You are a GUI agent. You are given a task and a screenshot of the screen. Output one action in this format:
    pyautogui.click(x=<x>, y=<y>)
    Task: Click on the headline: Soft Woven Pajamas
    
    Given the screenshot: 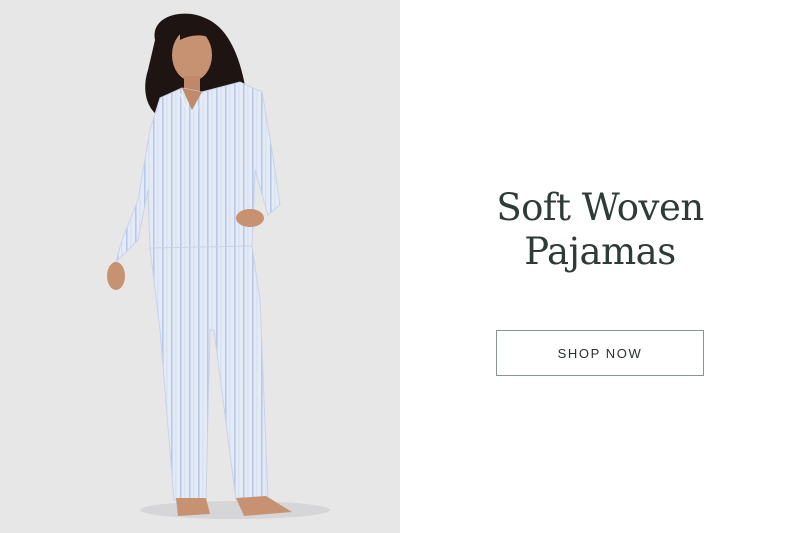 What is the action you would take?
    pyautogui.click(x=600, y=230)
    